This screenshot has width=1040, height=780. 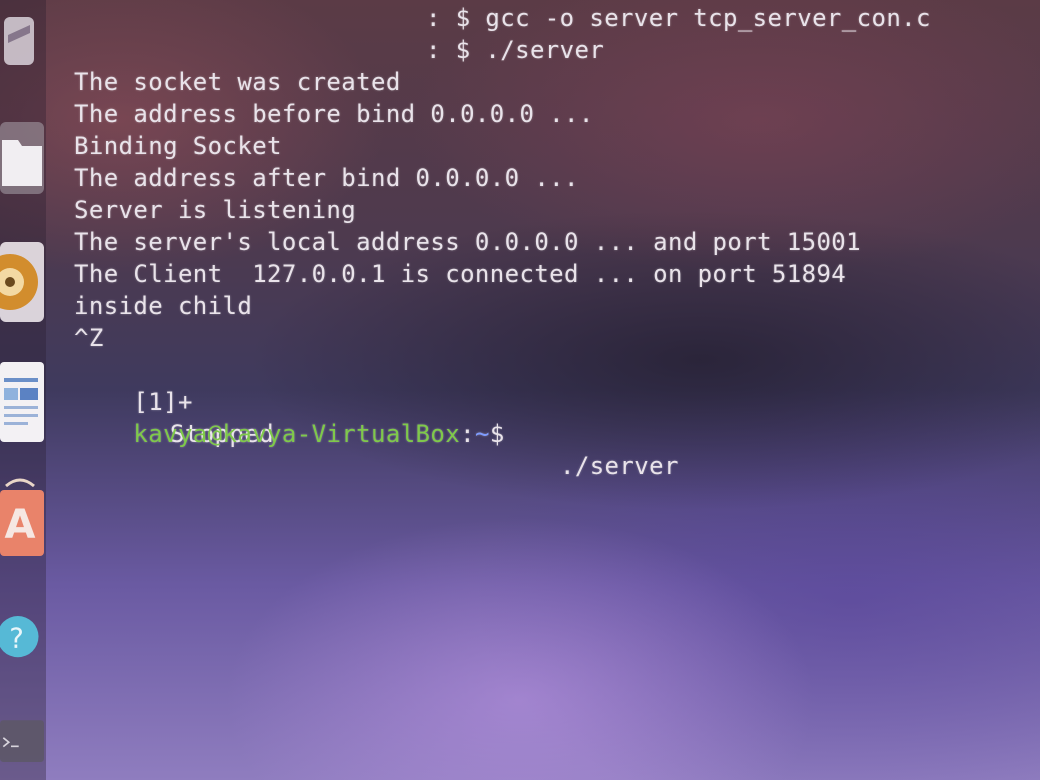 I want to click on terminal-icon, so click(x=22, y=740).